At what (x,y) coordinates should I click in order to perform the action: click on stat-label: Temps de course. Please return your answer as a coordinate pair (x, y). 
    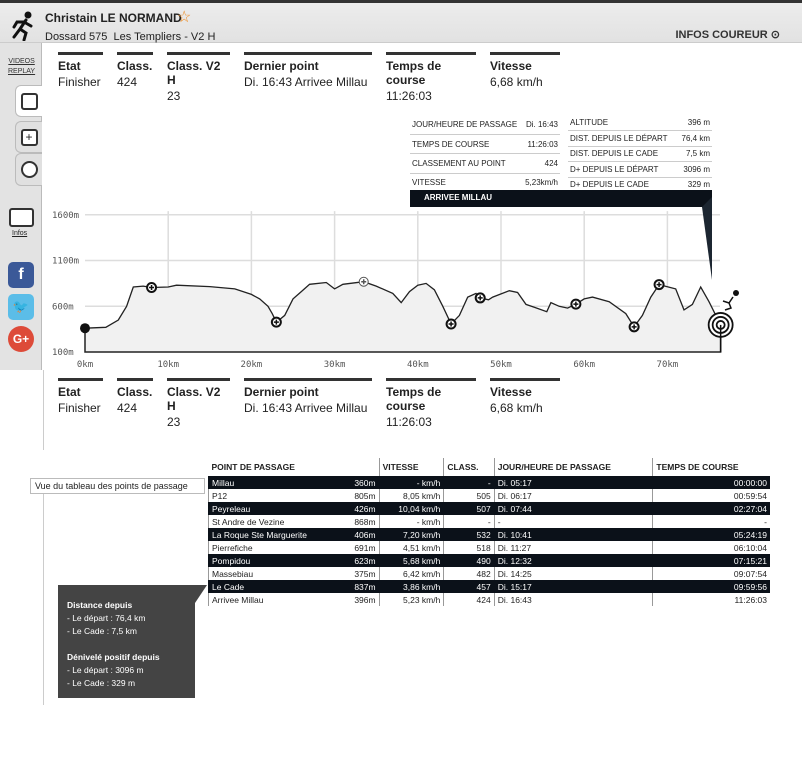
    Looking at the image, I should click on (414, 399).